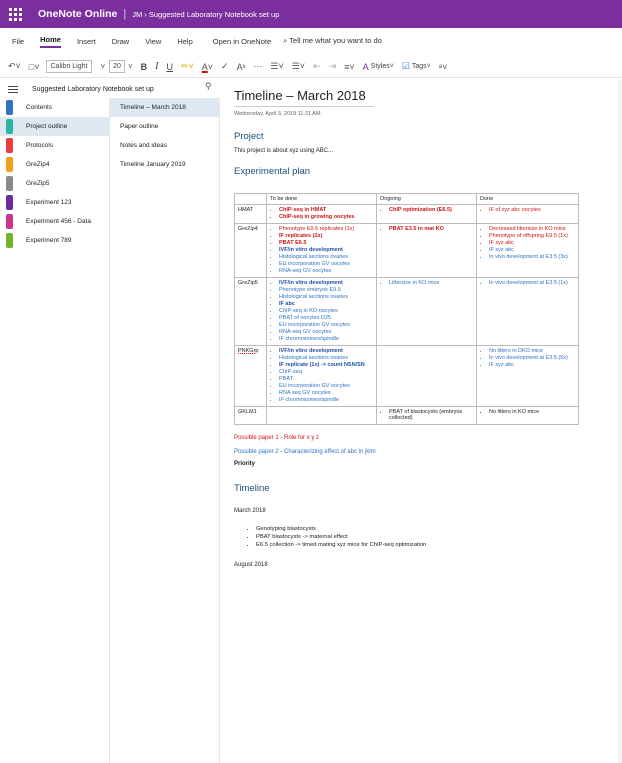  Describe the element at coordinates (59, 221) in the screenshot. I see `section-label: Experiment 456 - Data` at that location.